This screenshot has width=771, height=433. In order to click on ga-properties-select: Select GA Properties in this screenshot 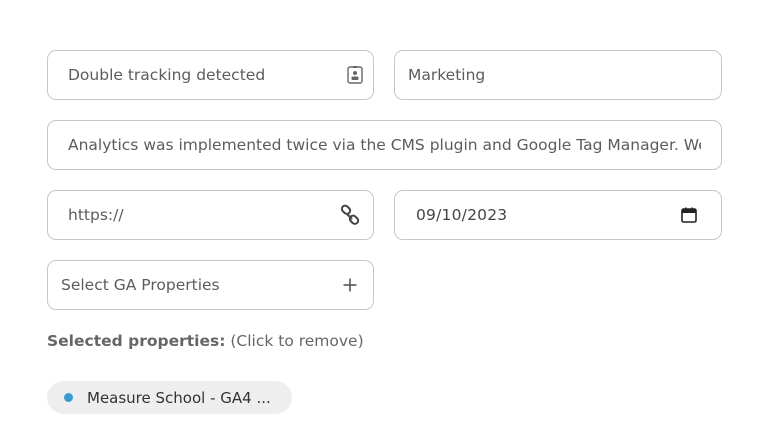, I will do `click(210, 285)`.